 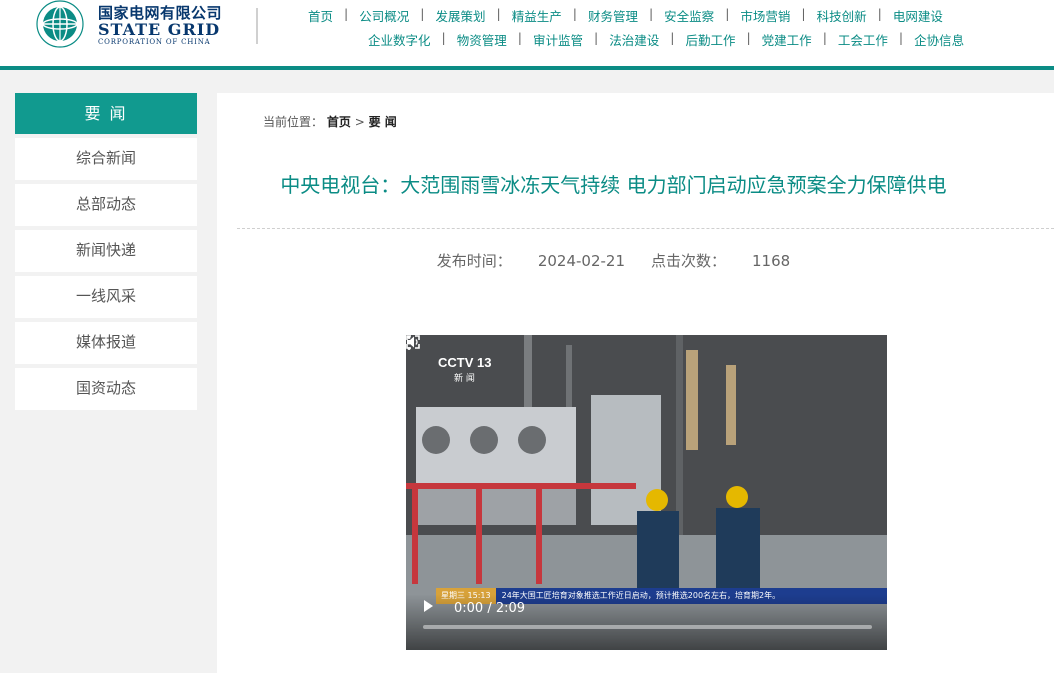 I want to click on view-count: 点击次数： 1168, so click(x=720, y=261).